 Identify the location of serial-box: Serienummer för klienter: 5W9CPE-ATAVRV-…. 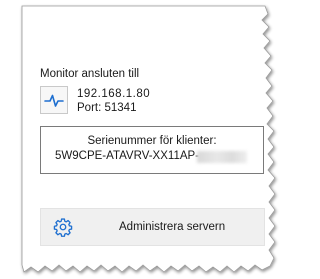
(152, 150).